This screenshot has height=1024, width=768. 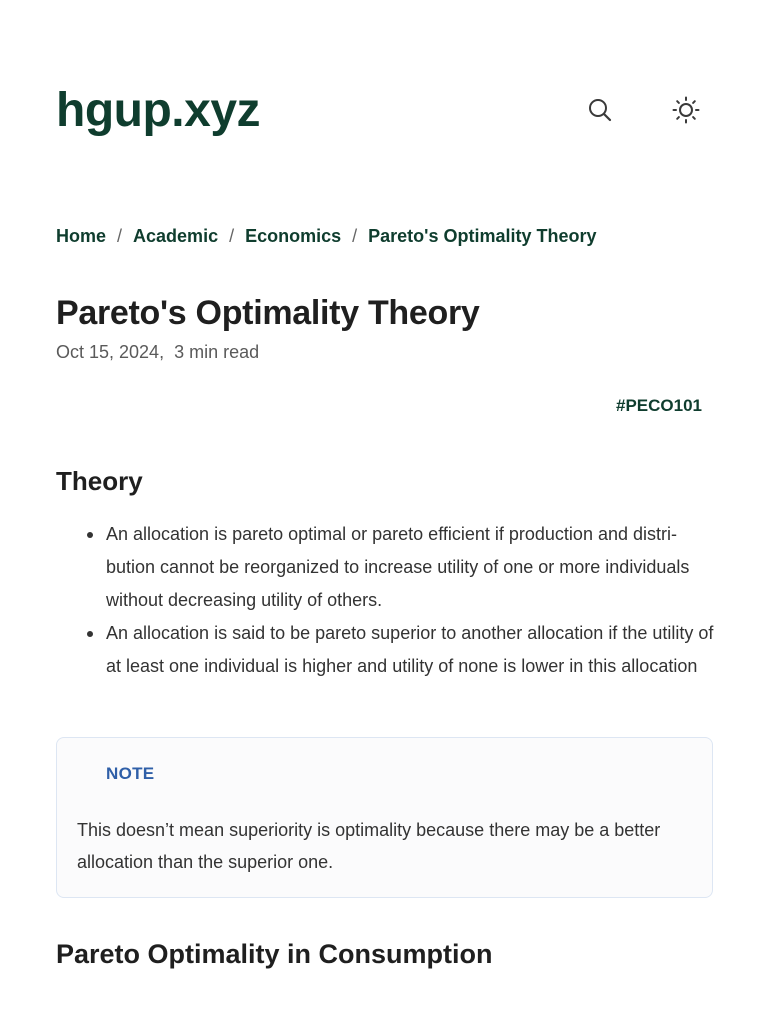 I want to click on header-actions, so click(x=643, y=110).